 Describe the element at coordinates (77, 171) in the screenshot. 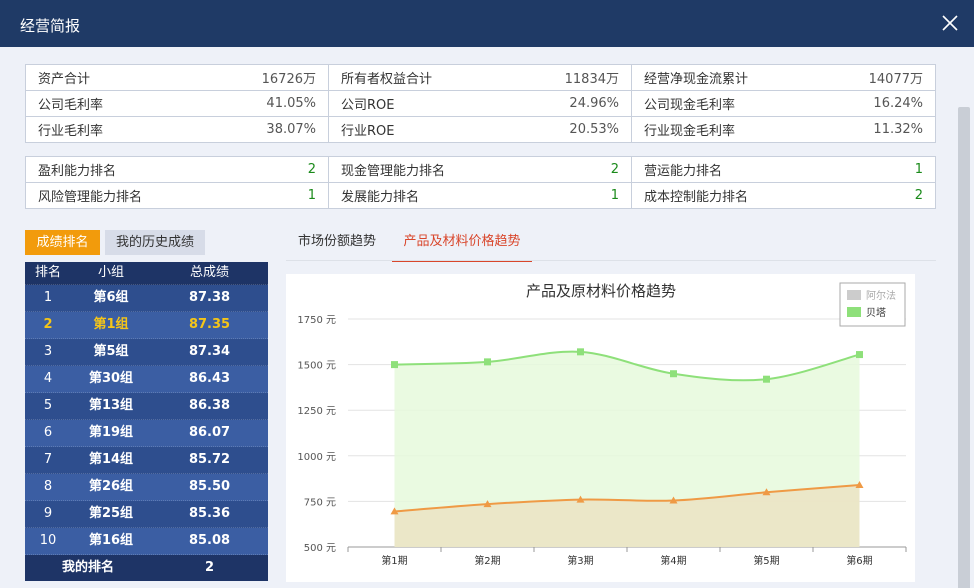

I see `ability-label: 盈利能力排名` at that location.